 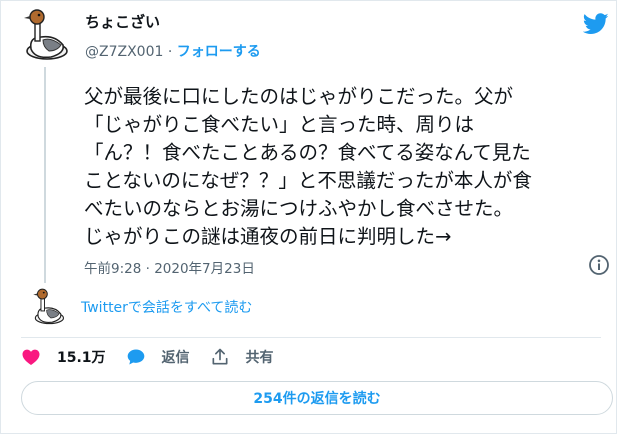 What do you see at coordinates (242, 357) in the screenshot?
I see `share-button: 共有` at bounding box center [242, 357].